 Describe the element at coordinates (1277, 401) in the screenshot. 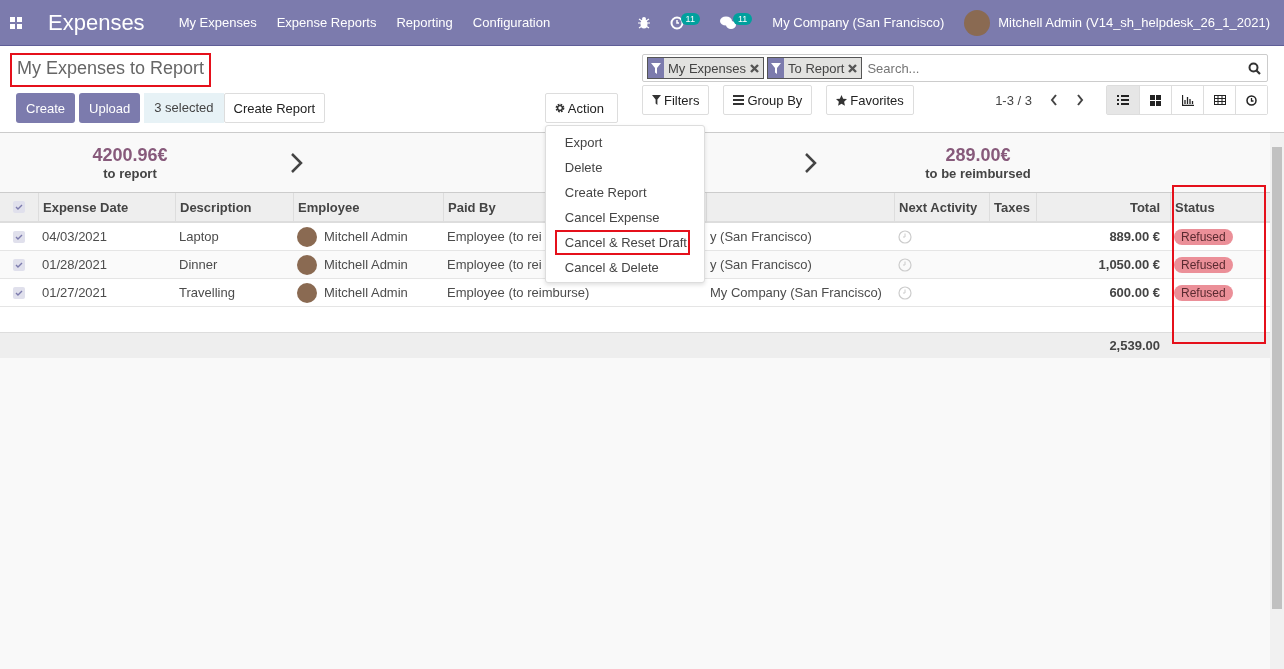

I see `scrollbar` at that location.